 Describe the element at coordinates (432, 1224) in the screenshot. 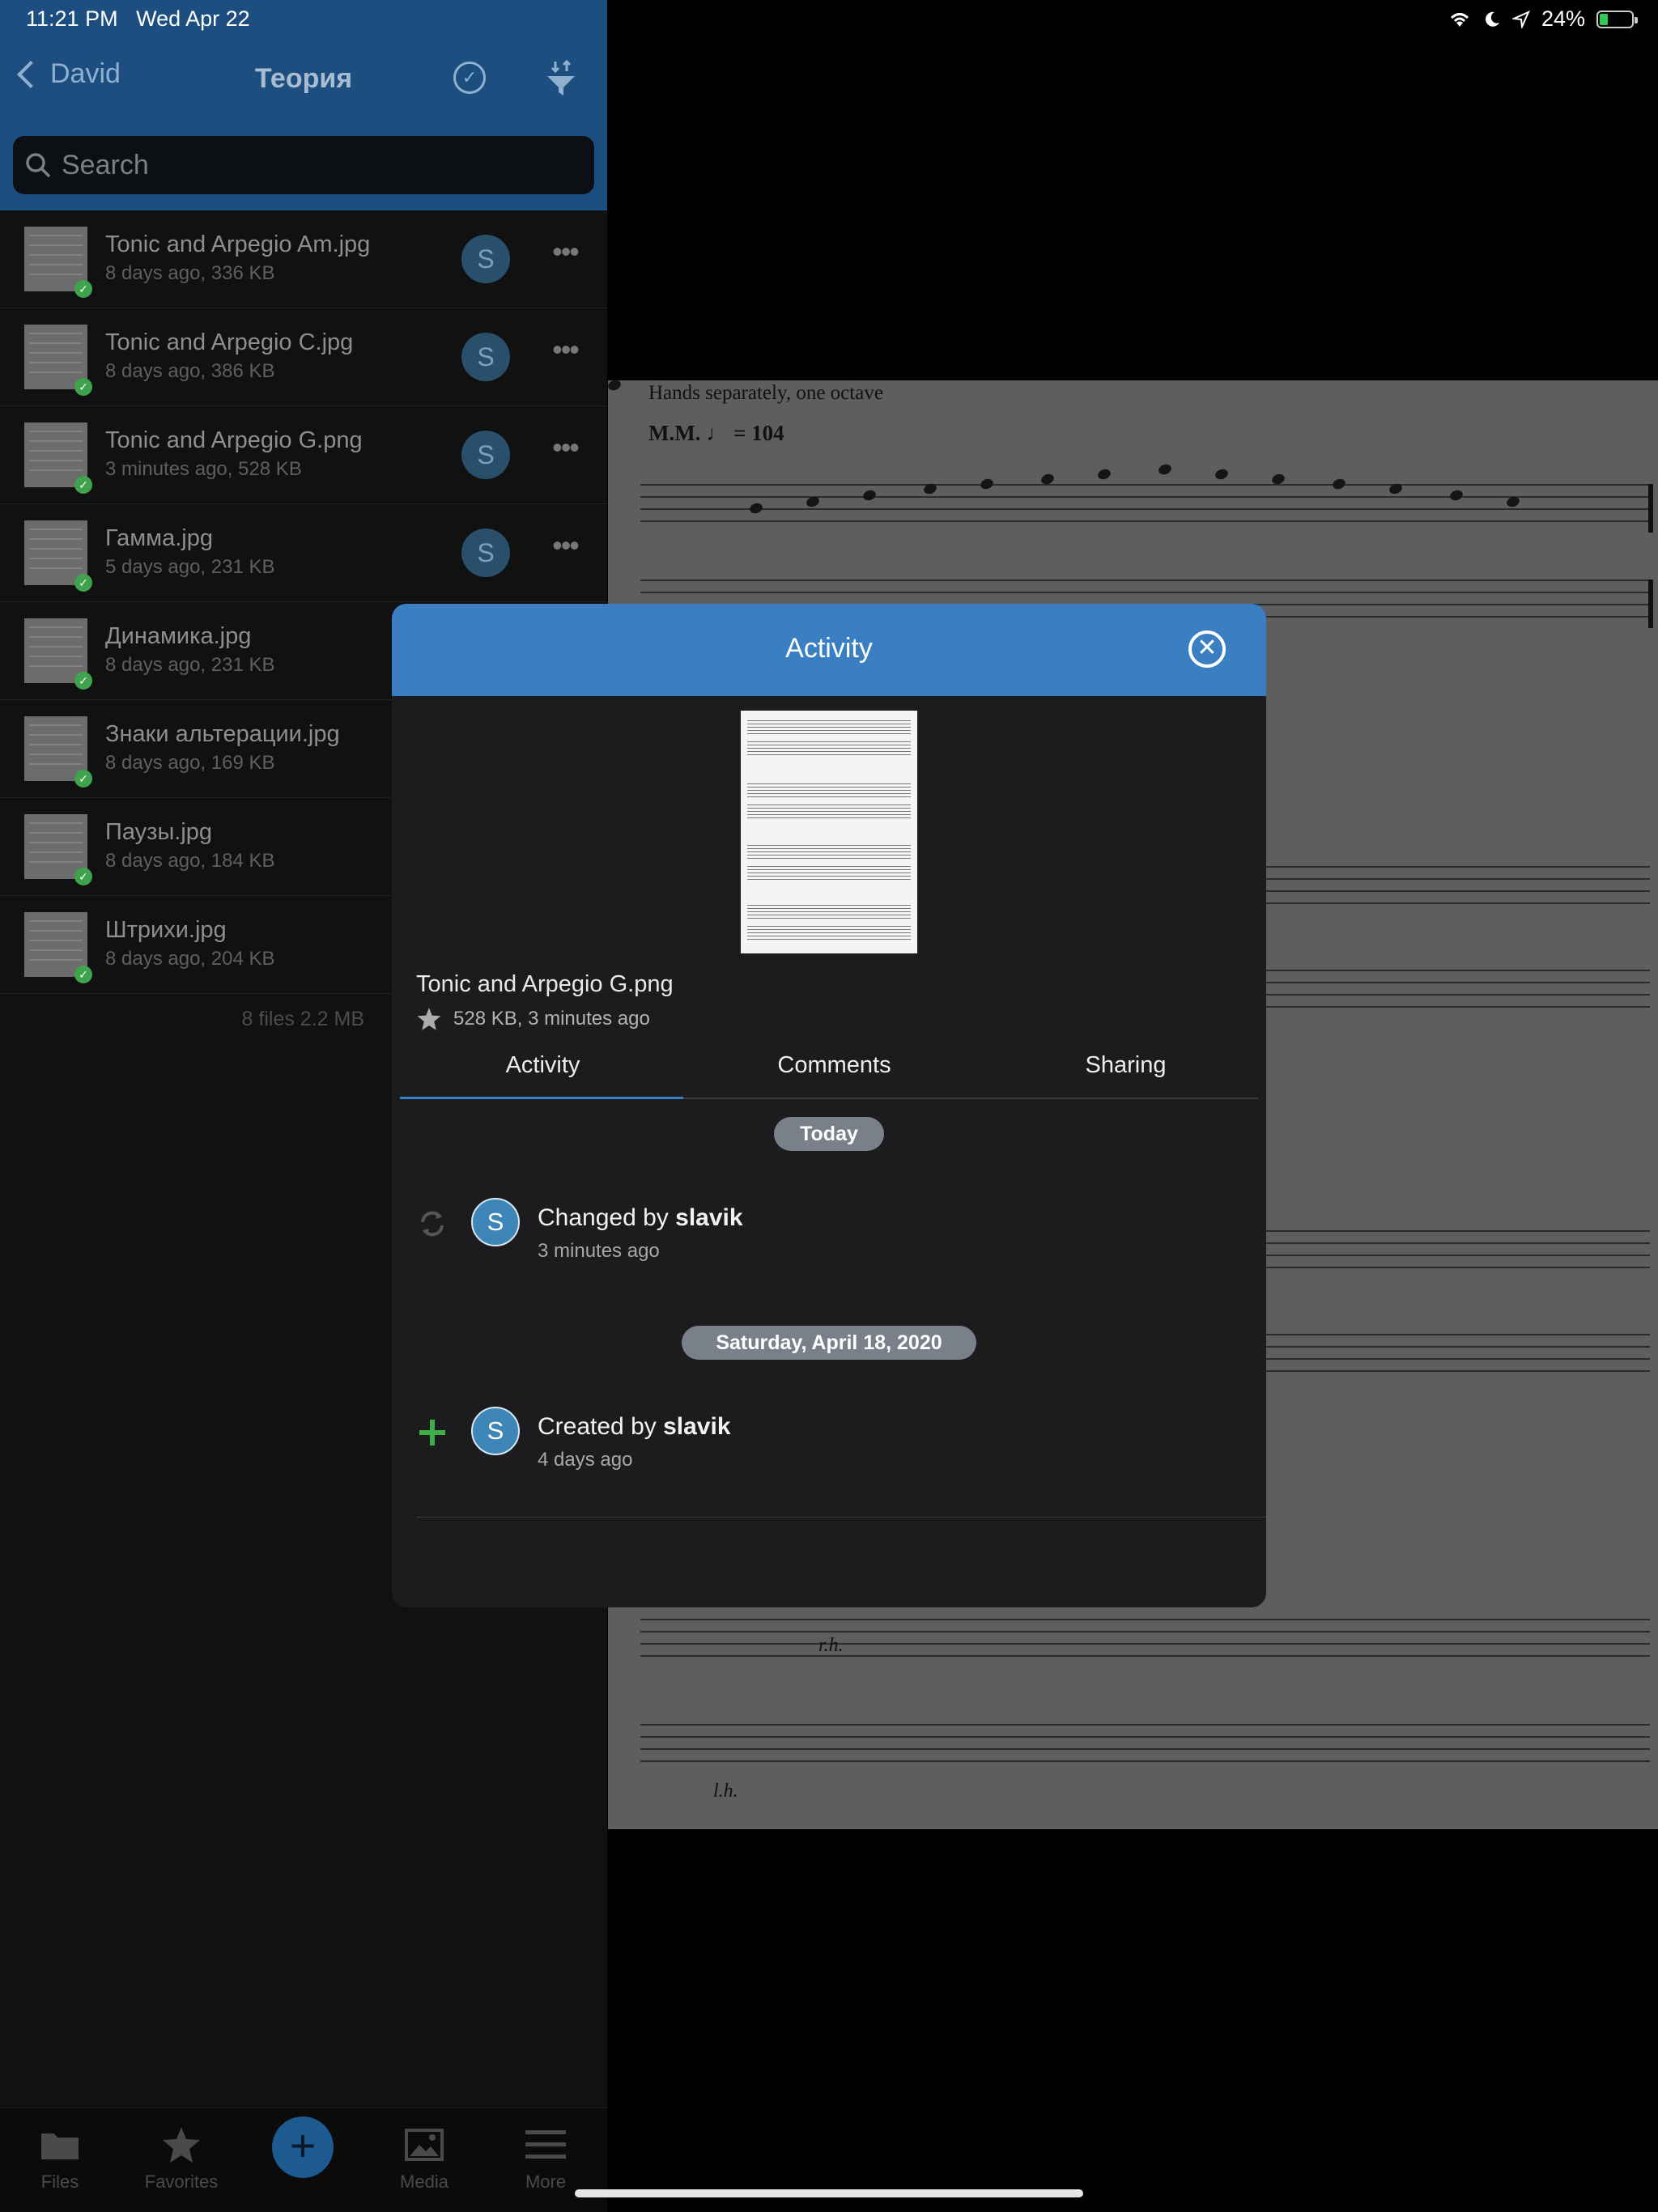

I see `sync-icon` at that location.